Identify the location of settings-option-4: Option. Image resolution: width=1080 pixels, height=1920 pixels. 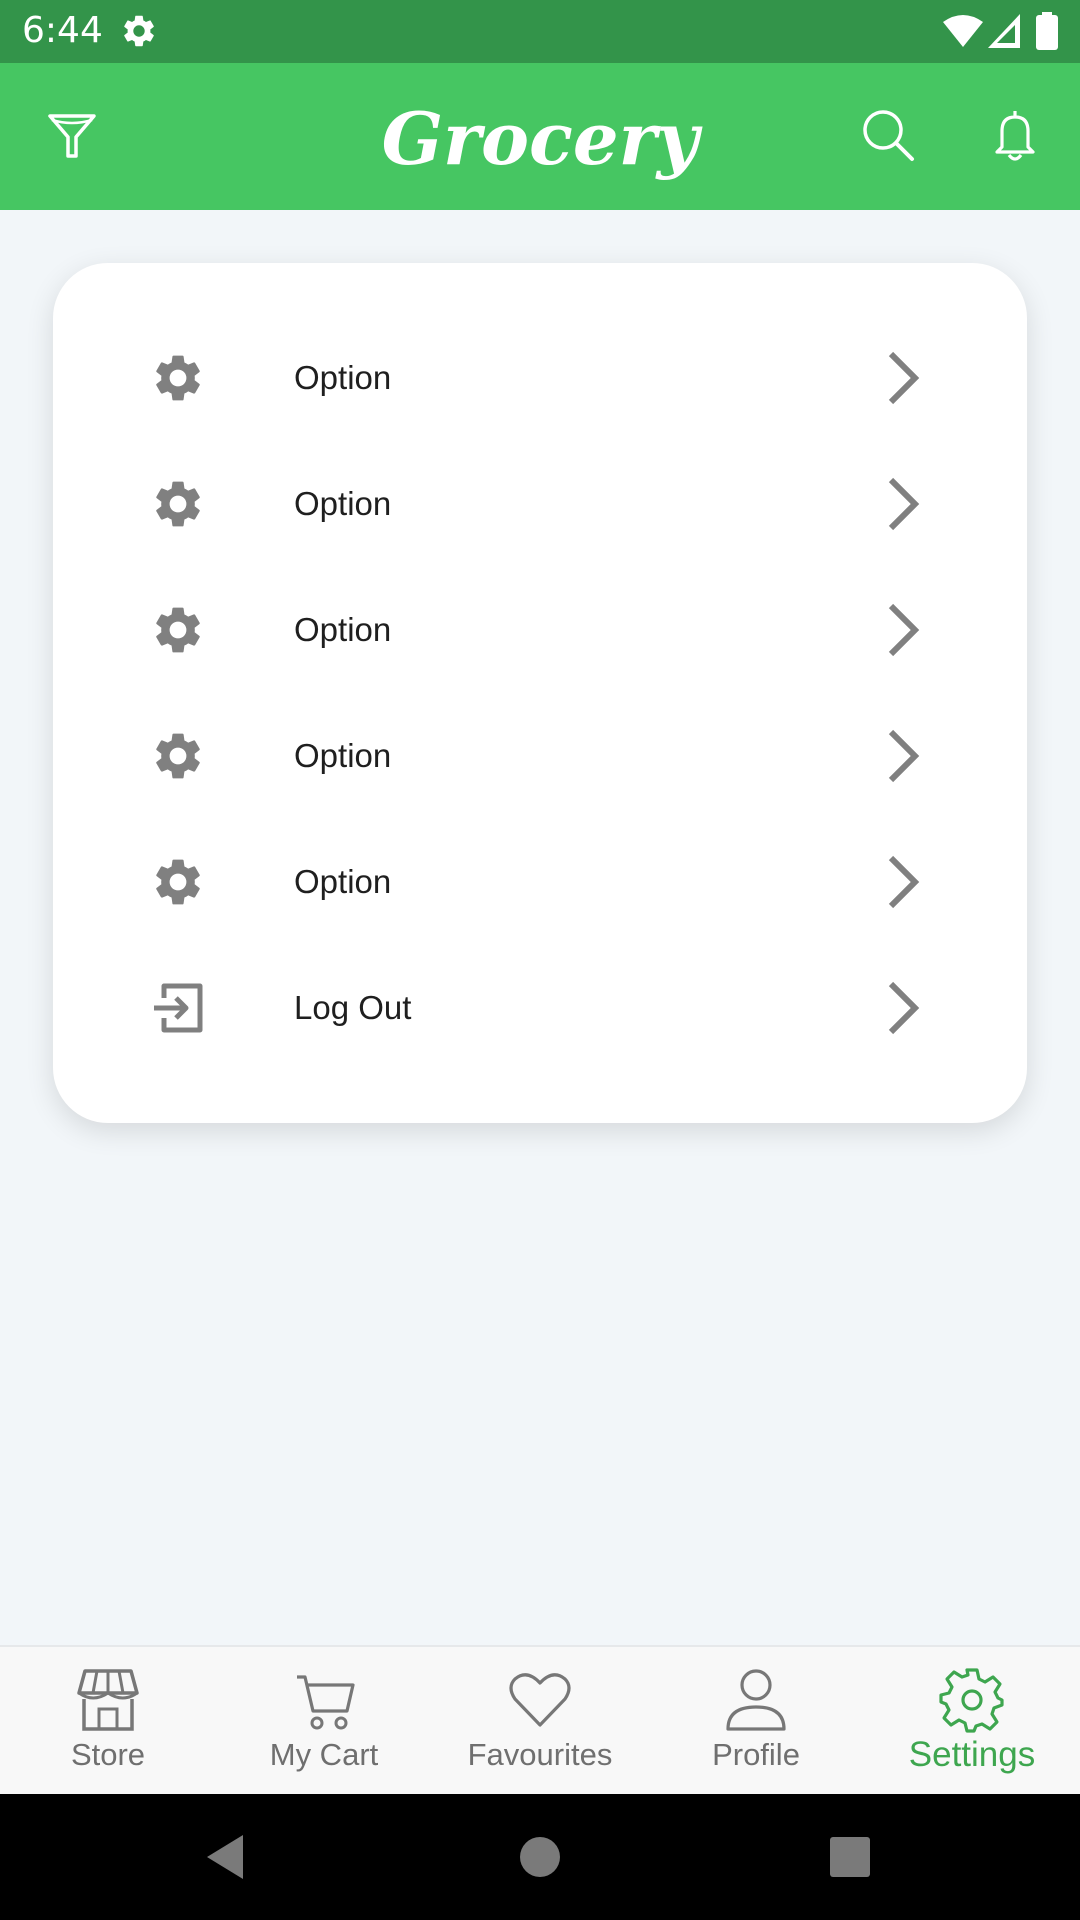
(540, 756).